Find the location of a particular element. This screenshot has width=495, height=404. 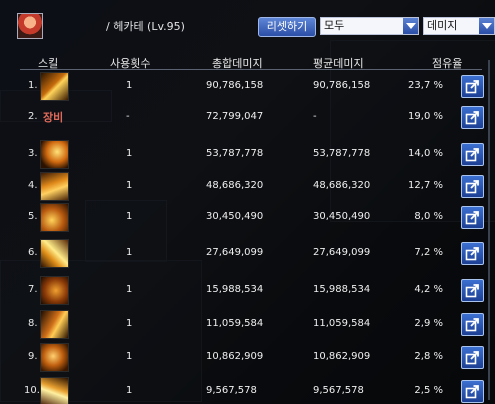

row-total-damage: 10,862,909 is located at coordinates (235, 356).